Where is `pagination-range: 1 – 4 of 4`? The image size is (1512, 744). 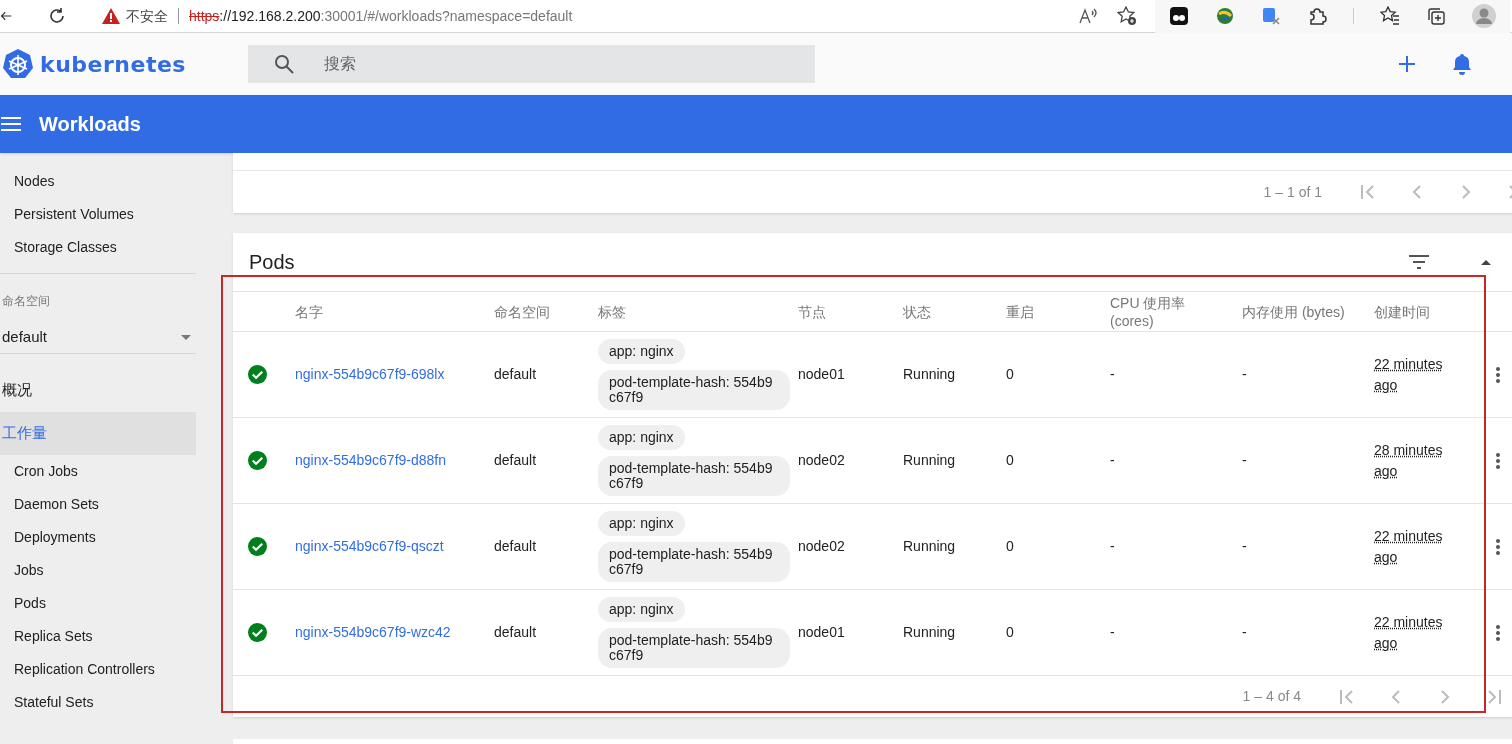
pagination-range: 1 – 4 of 4 is located at coordinates (1271, 696).